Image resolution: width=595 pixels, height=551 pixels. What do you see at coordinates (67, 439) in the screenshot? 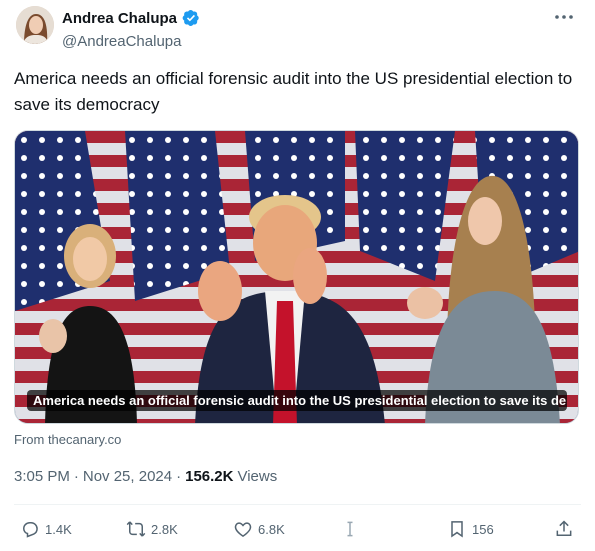
I see `card-source: From thecanary.co` at bounding box center [67, 439].